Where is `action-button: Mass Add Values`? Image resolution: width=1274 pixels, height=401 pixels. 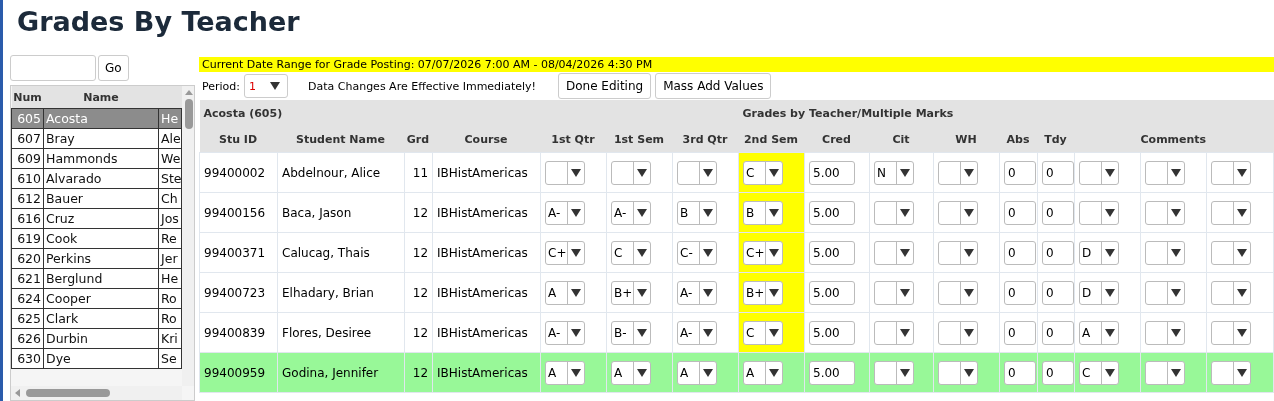 action-button: Mass Add Values is located at coordinates (713, 86).